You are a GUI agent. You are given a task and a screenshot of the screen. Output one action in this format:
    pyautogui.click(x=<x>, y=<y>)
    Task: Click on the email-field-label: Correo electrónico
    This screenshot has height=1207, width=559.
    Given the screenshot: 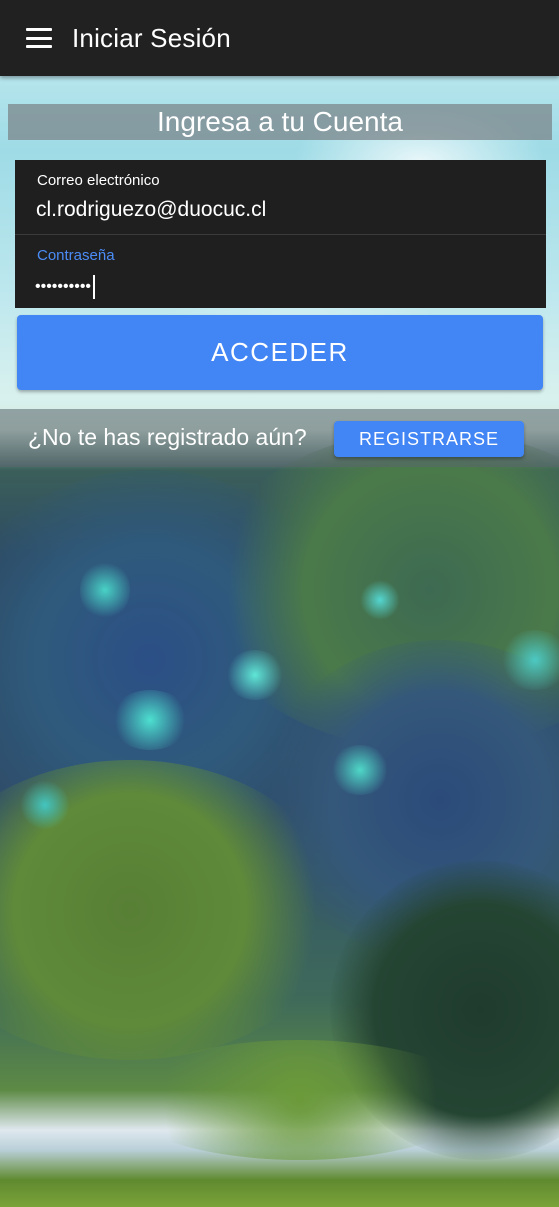 What is the action you would take?
    pyautogui.click(x=98, y=180)
    